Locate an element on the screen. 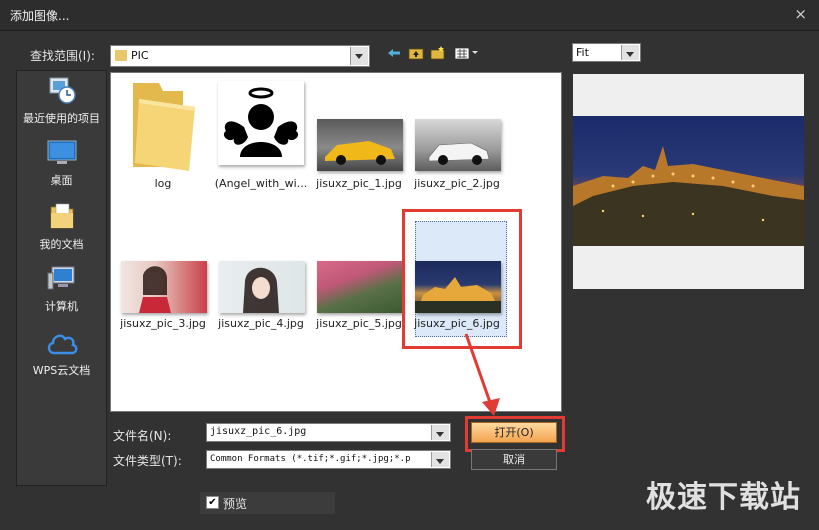 The image size is (819, 530). list-item: jisuxz_pic_3.jpg is located at coordinates (163, 280).